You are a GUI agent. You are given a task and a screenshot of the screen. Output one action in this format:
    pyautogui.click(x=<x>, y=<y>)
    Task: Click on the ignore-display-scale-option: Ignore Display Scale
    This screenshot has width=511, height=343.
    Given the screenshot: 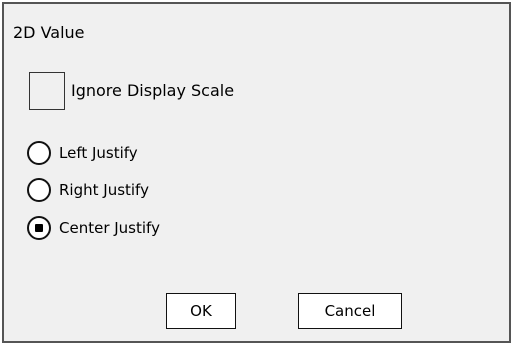 What is the action you would take?
    pyautogui.click(x=131, y=91)
    